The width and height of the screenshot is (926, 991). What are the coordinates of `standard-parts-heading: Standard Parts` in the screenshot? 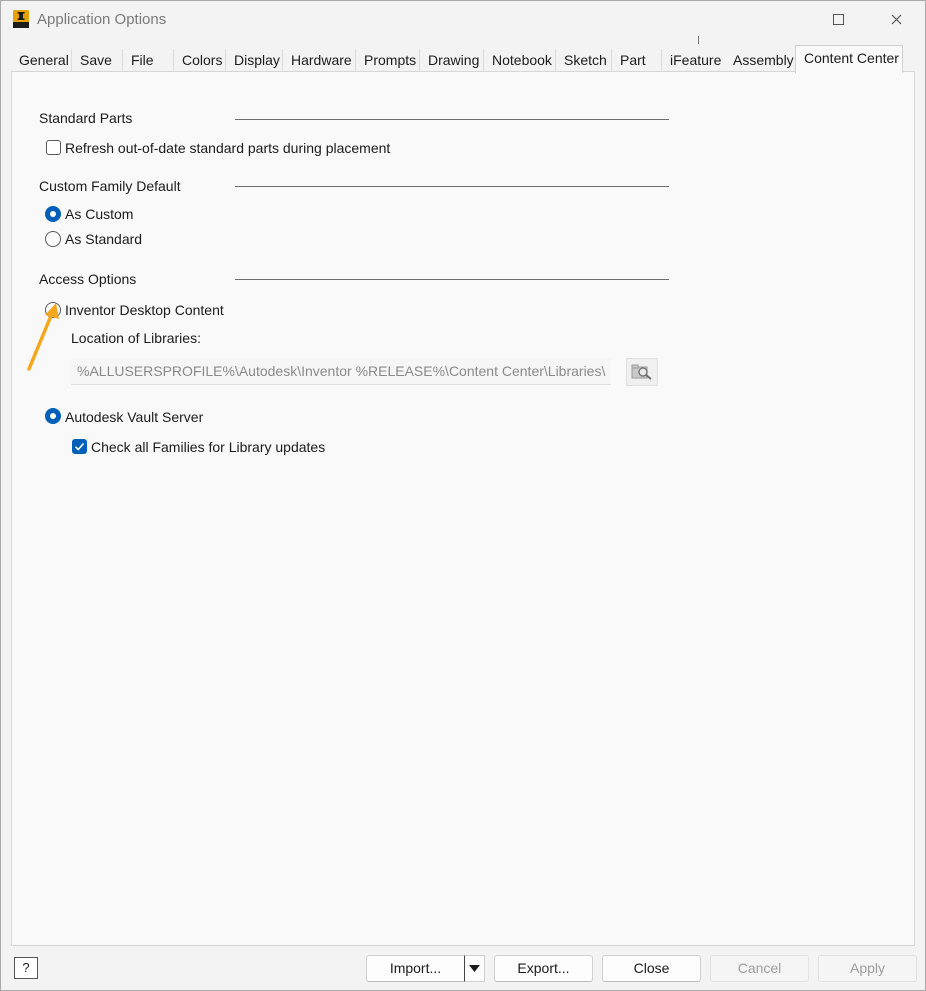 It's located at (86, 118).